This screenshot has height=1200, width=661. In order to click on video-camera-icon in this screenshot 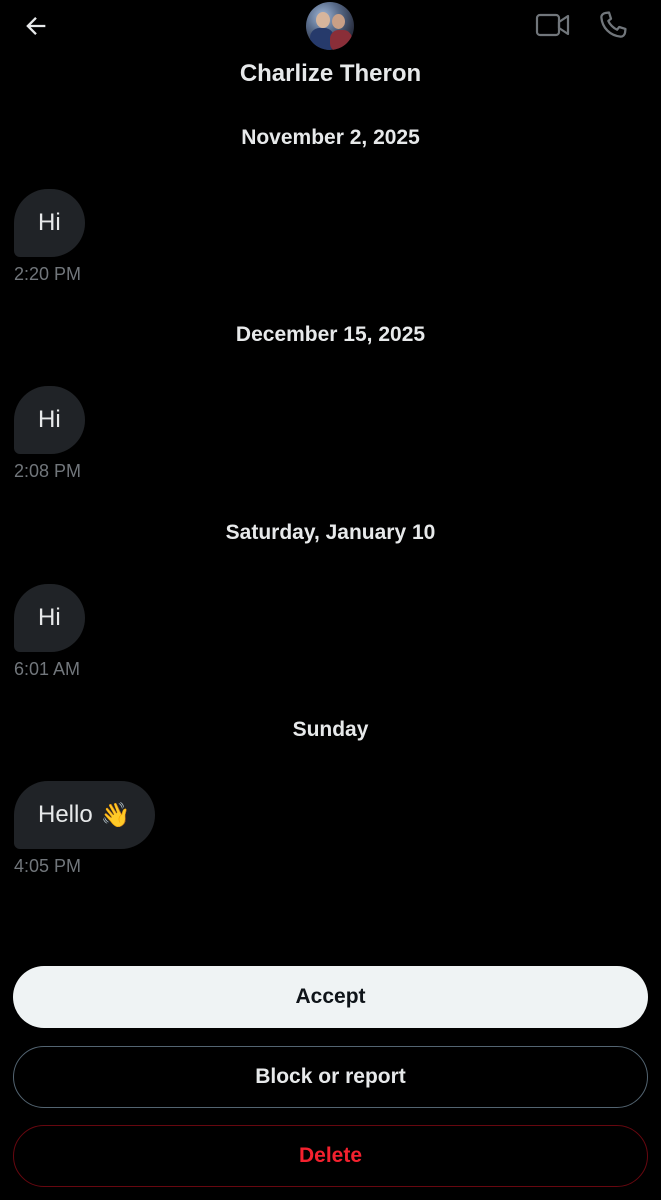, I will do `click(552, 25)`.